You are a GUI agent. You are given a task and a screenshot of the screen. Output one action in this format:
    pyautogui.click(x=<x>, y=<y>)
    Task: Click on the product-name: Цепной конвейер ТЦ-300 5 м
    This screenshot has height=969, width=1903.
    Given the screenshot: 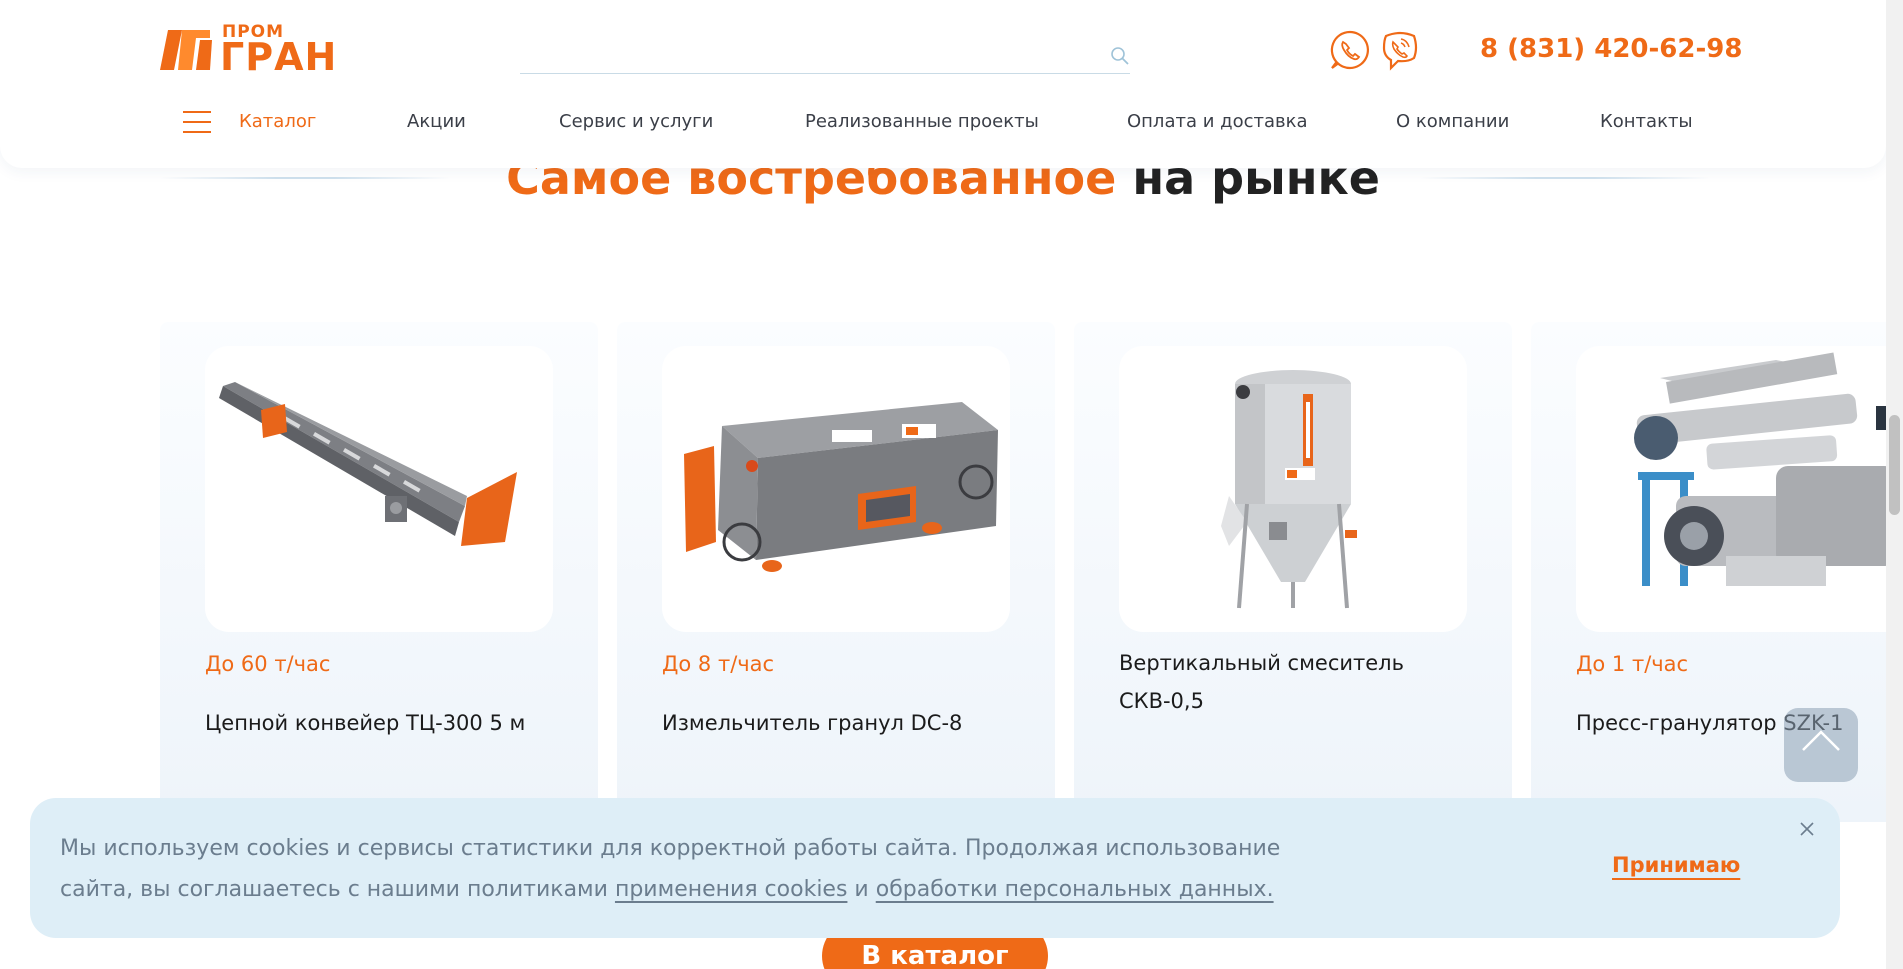 What is the action you would take?
    pyautogui.click(x=385, y=723)
    